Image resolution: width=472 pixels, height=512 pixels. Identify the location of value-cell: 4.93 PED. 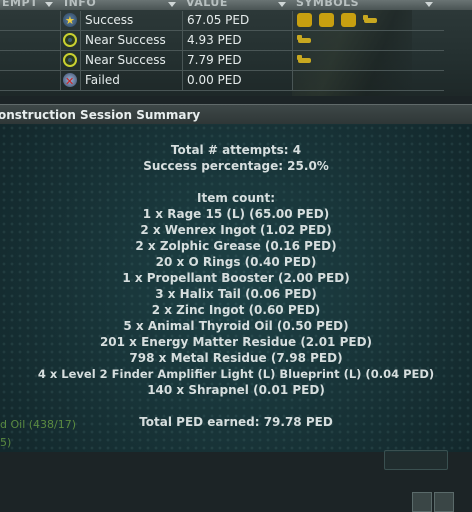
(237, 40).